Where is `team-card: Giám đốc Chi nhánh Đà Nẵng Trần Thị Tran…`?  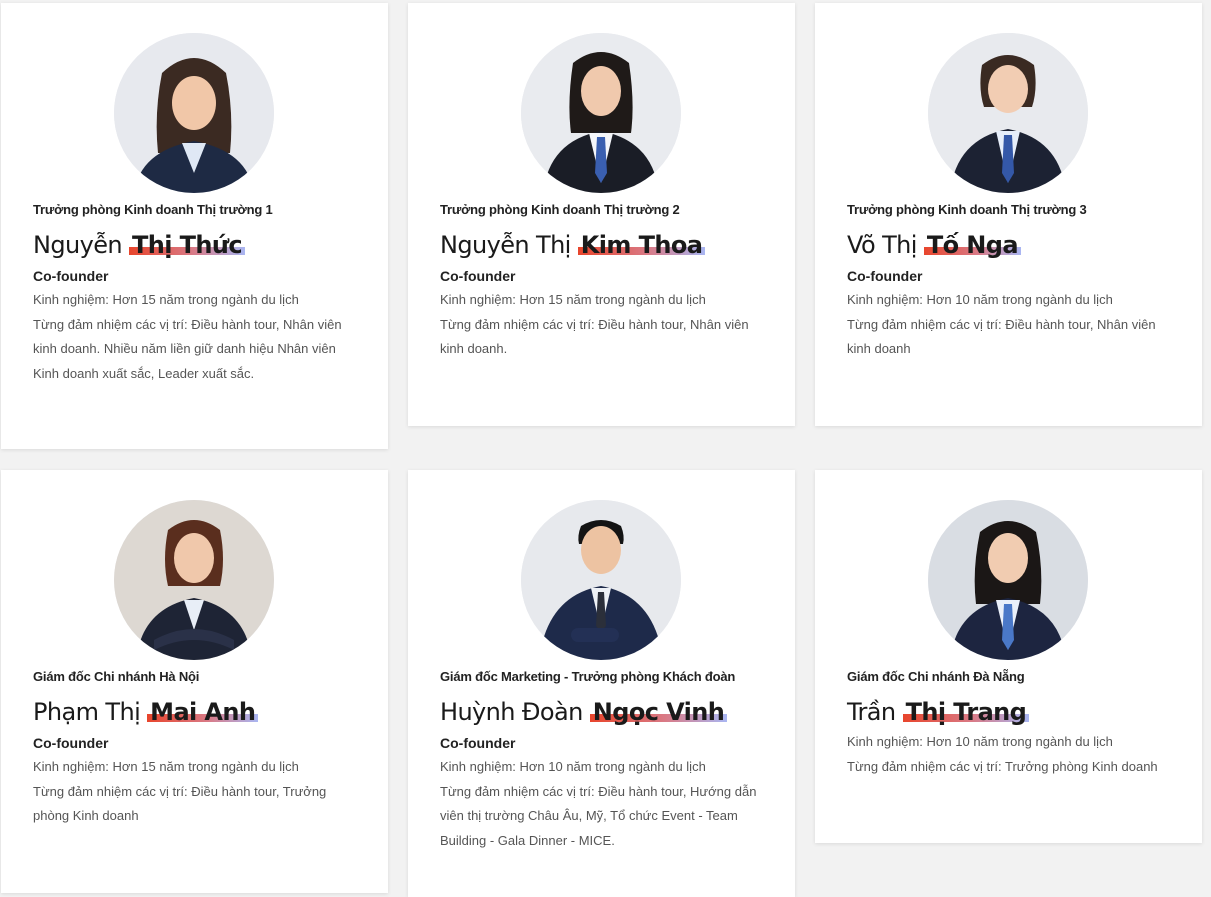 team-card: Giám đốc Chi nhánh Đà Nẵng Trần Thị Tran… is located at coordinates (1008, 656).